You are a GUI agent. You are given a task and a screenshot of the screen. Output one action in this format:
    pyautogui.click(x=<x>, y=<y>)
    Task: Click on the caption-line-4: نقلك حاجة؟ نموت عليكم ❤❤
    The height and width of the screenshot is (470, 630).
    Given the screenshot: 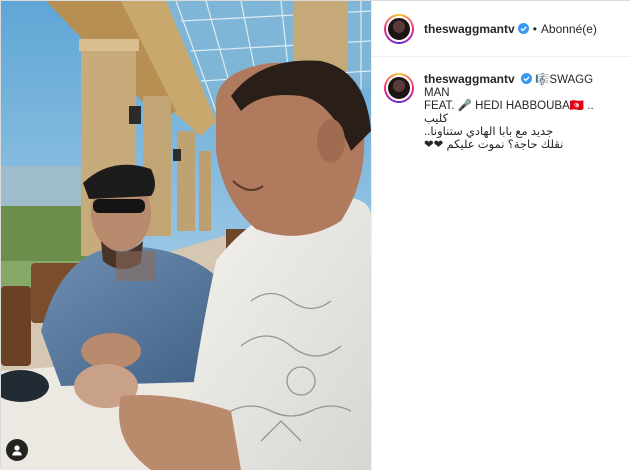 What is the action you would take?
    pyautogui.click(x=494, y=145)
    